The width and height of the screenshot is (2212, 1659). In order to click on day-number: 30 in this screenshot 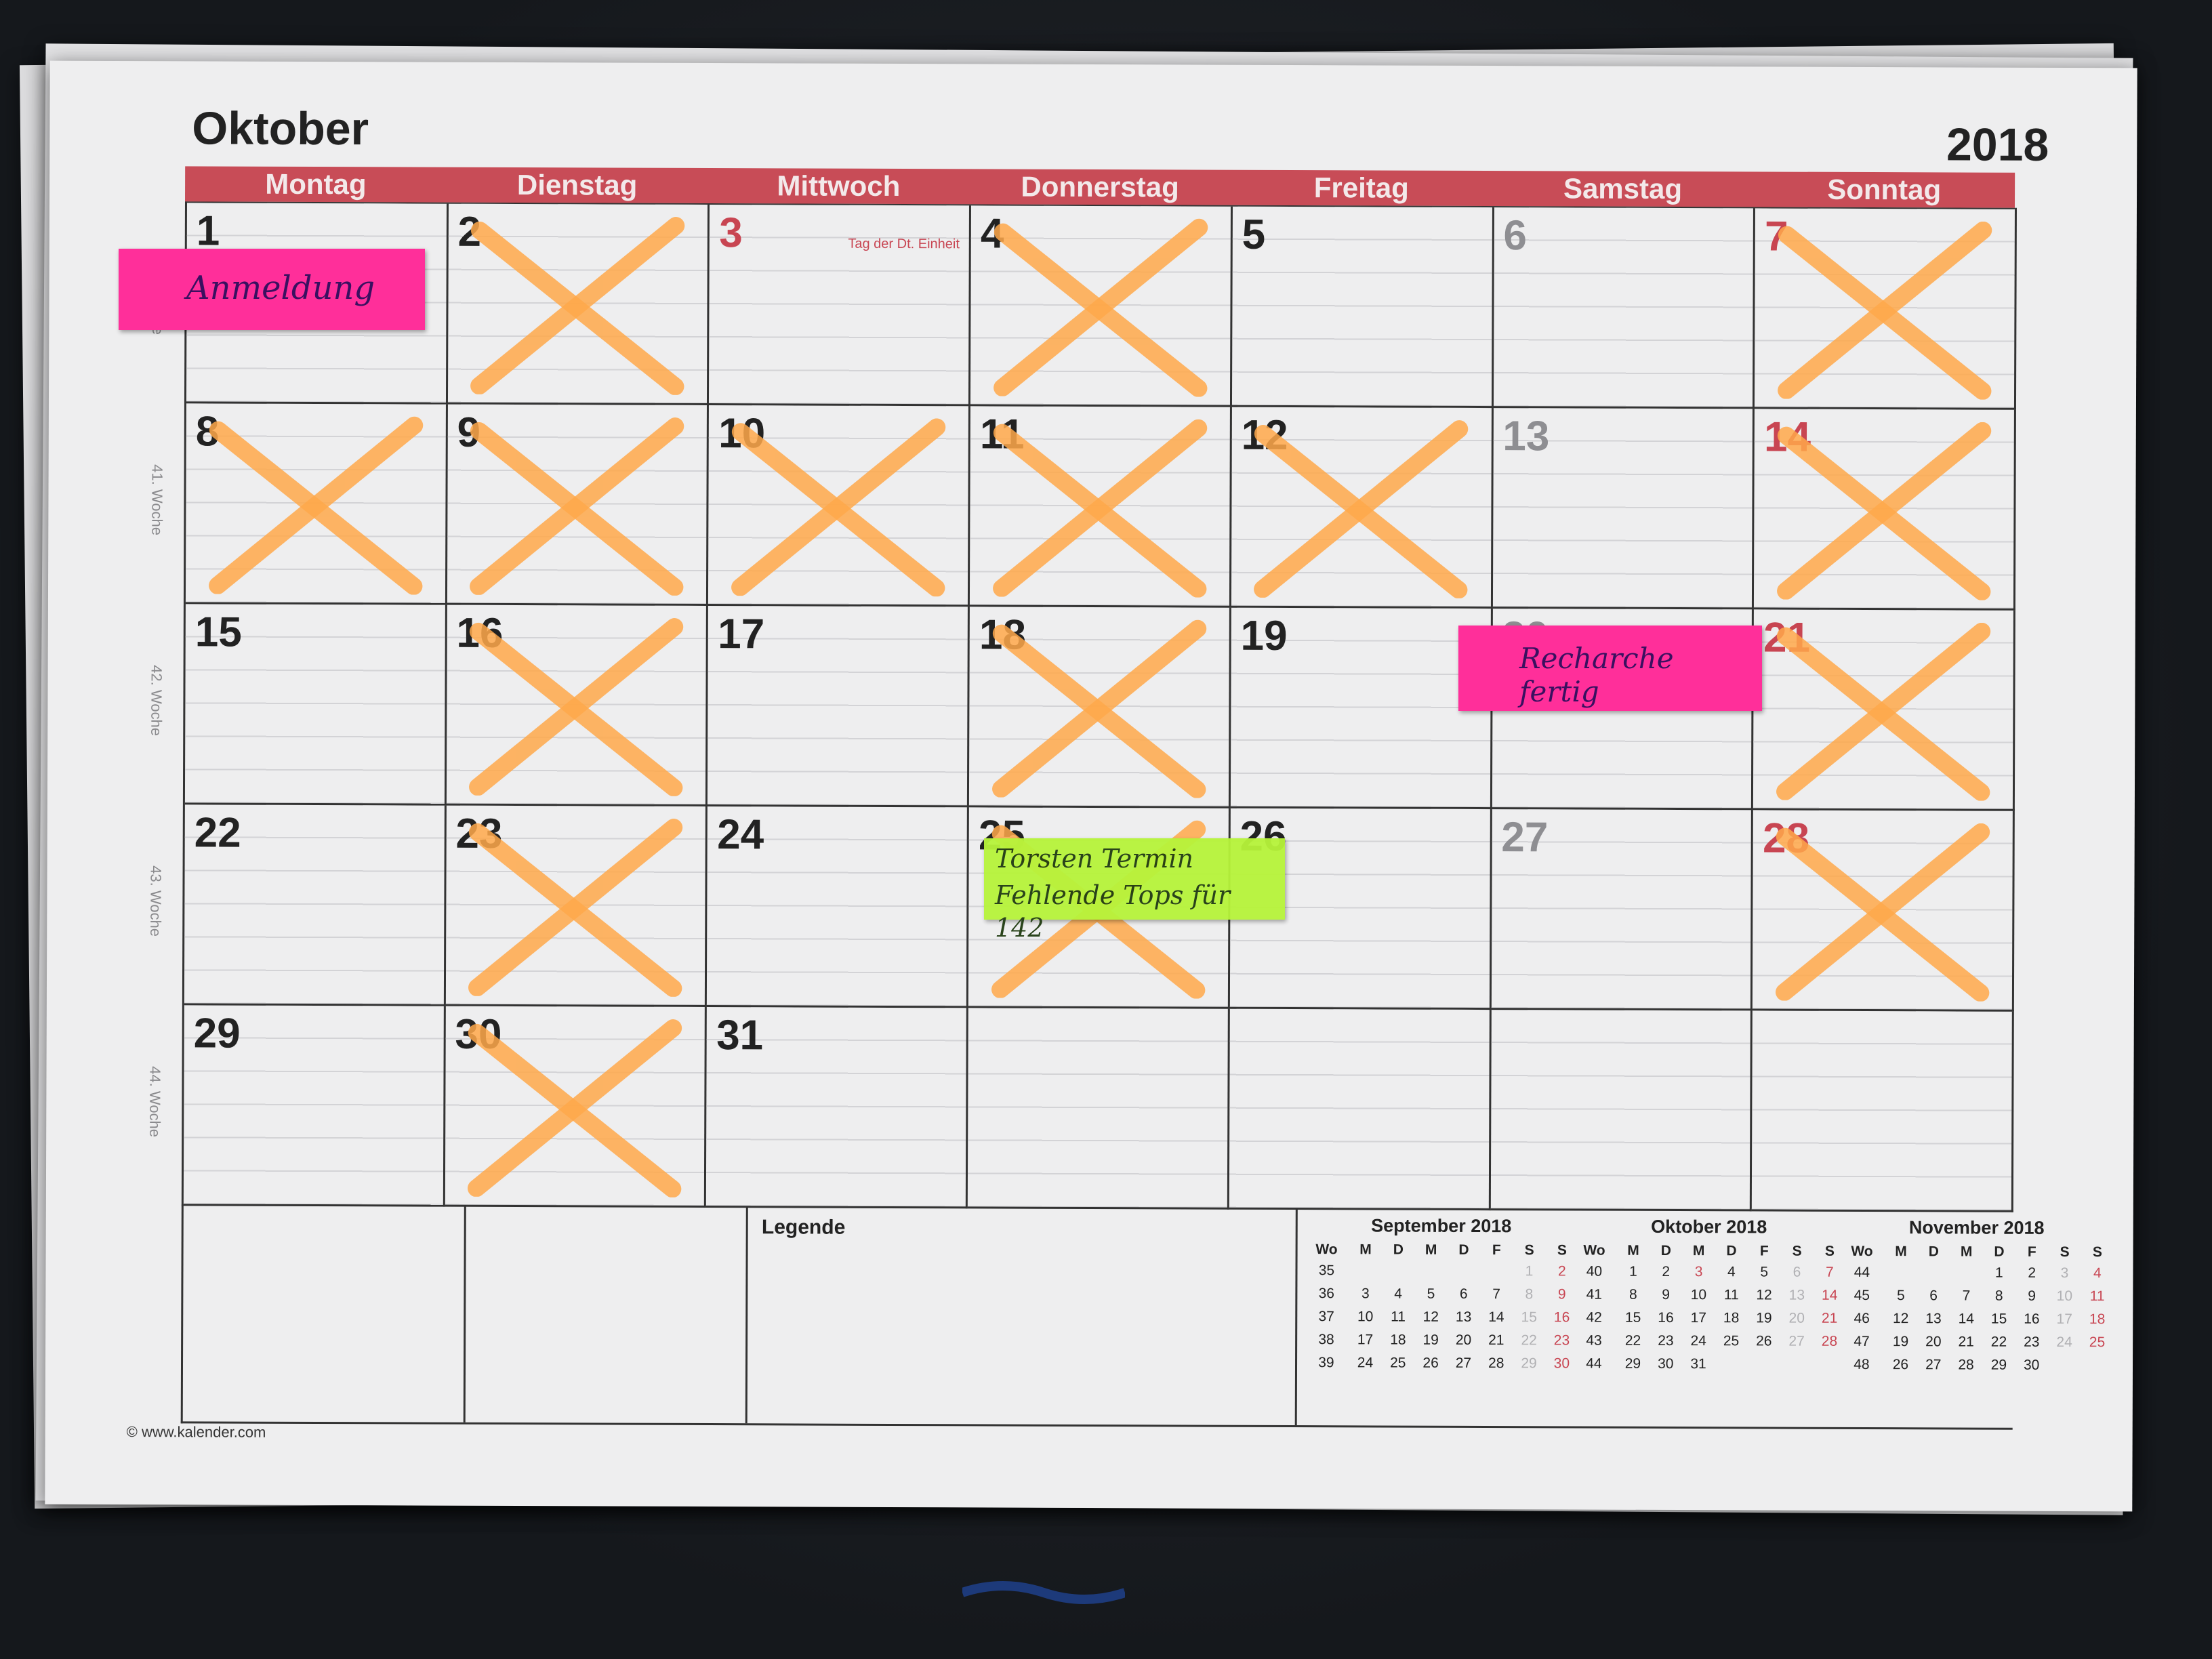, I will do `click(478, 1034)`.